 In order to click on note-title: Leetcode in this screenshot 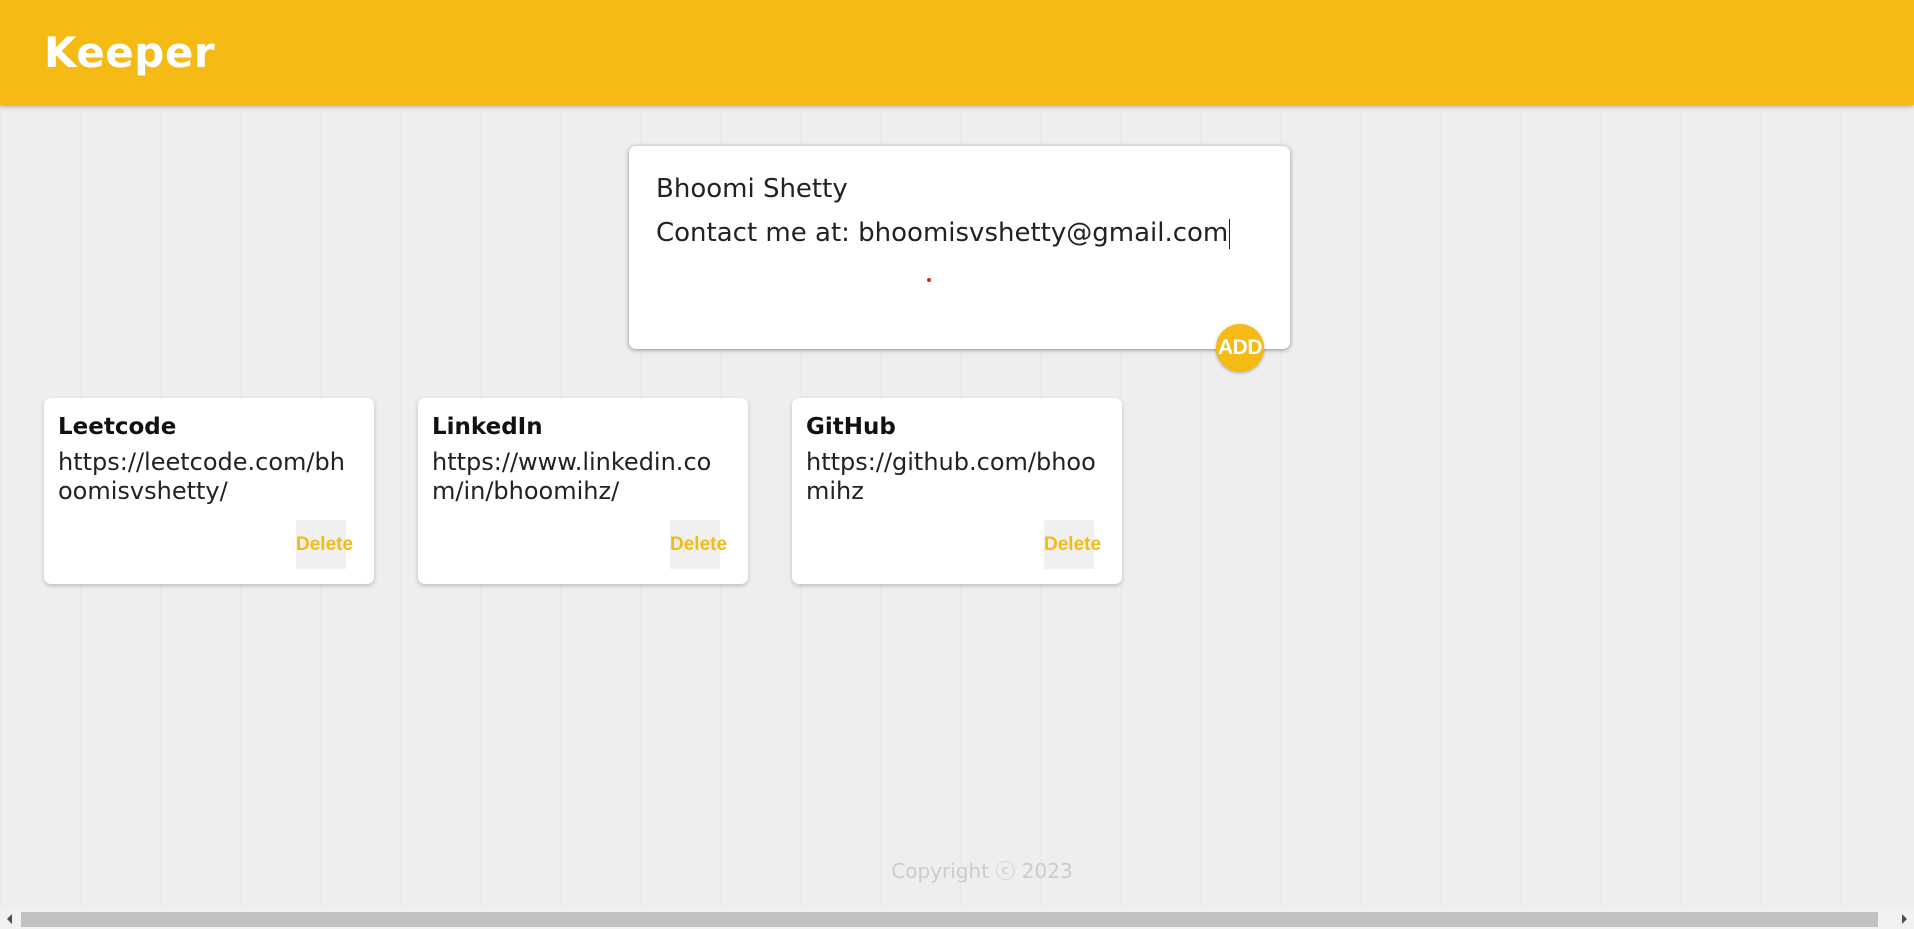, I will do `click(117, 427)`.